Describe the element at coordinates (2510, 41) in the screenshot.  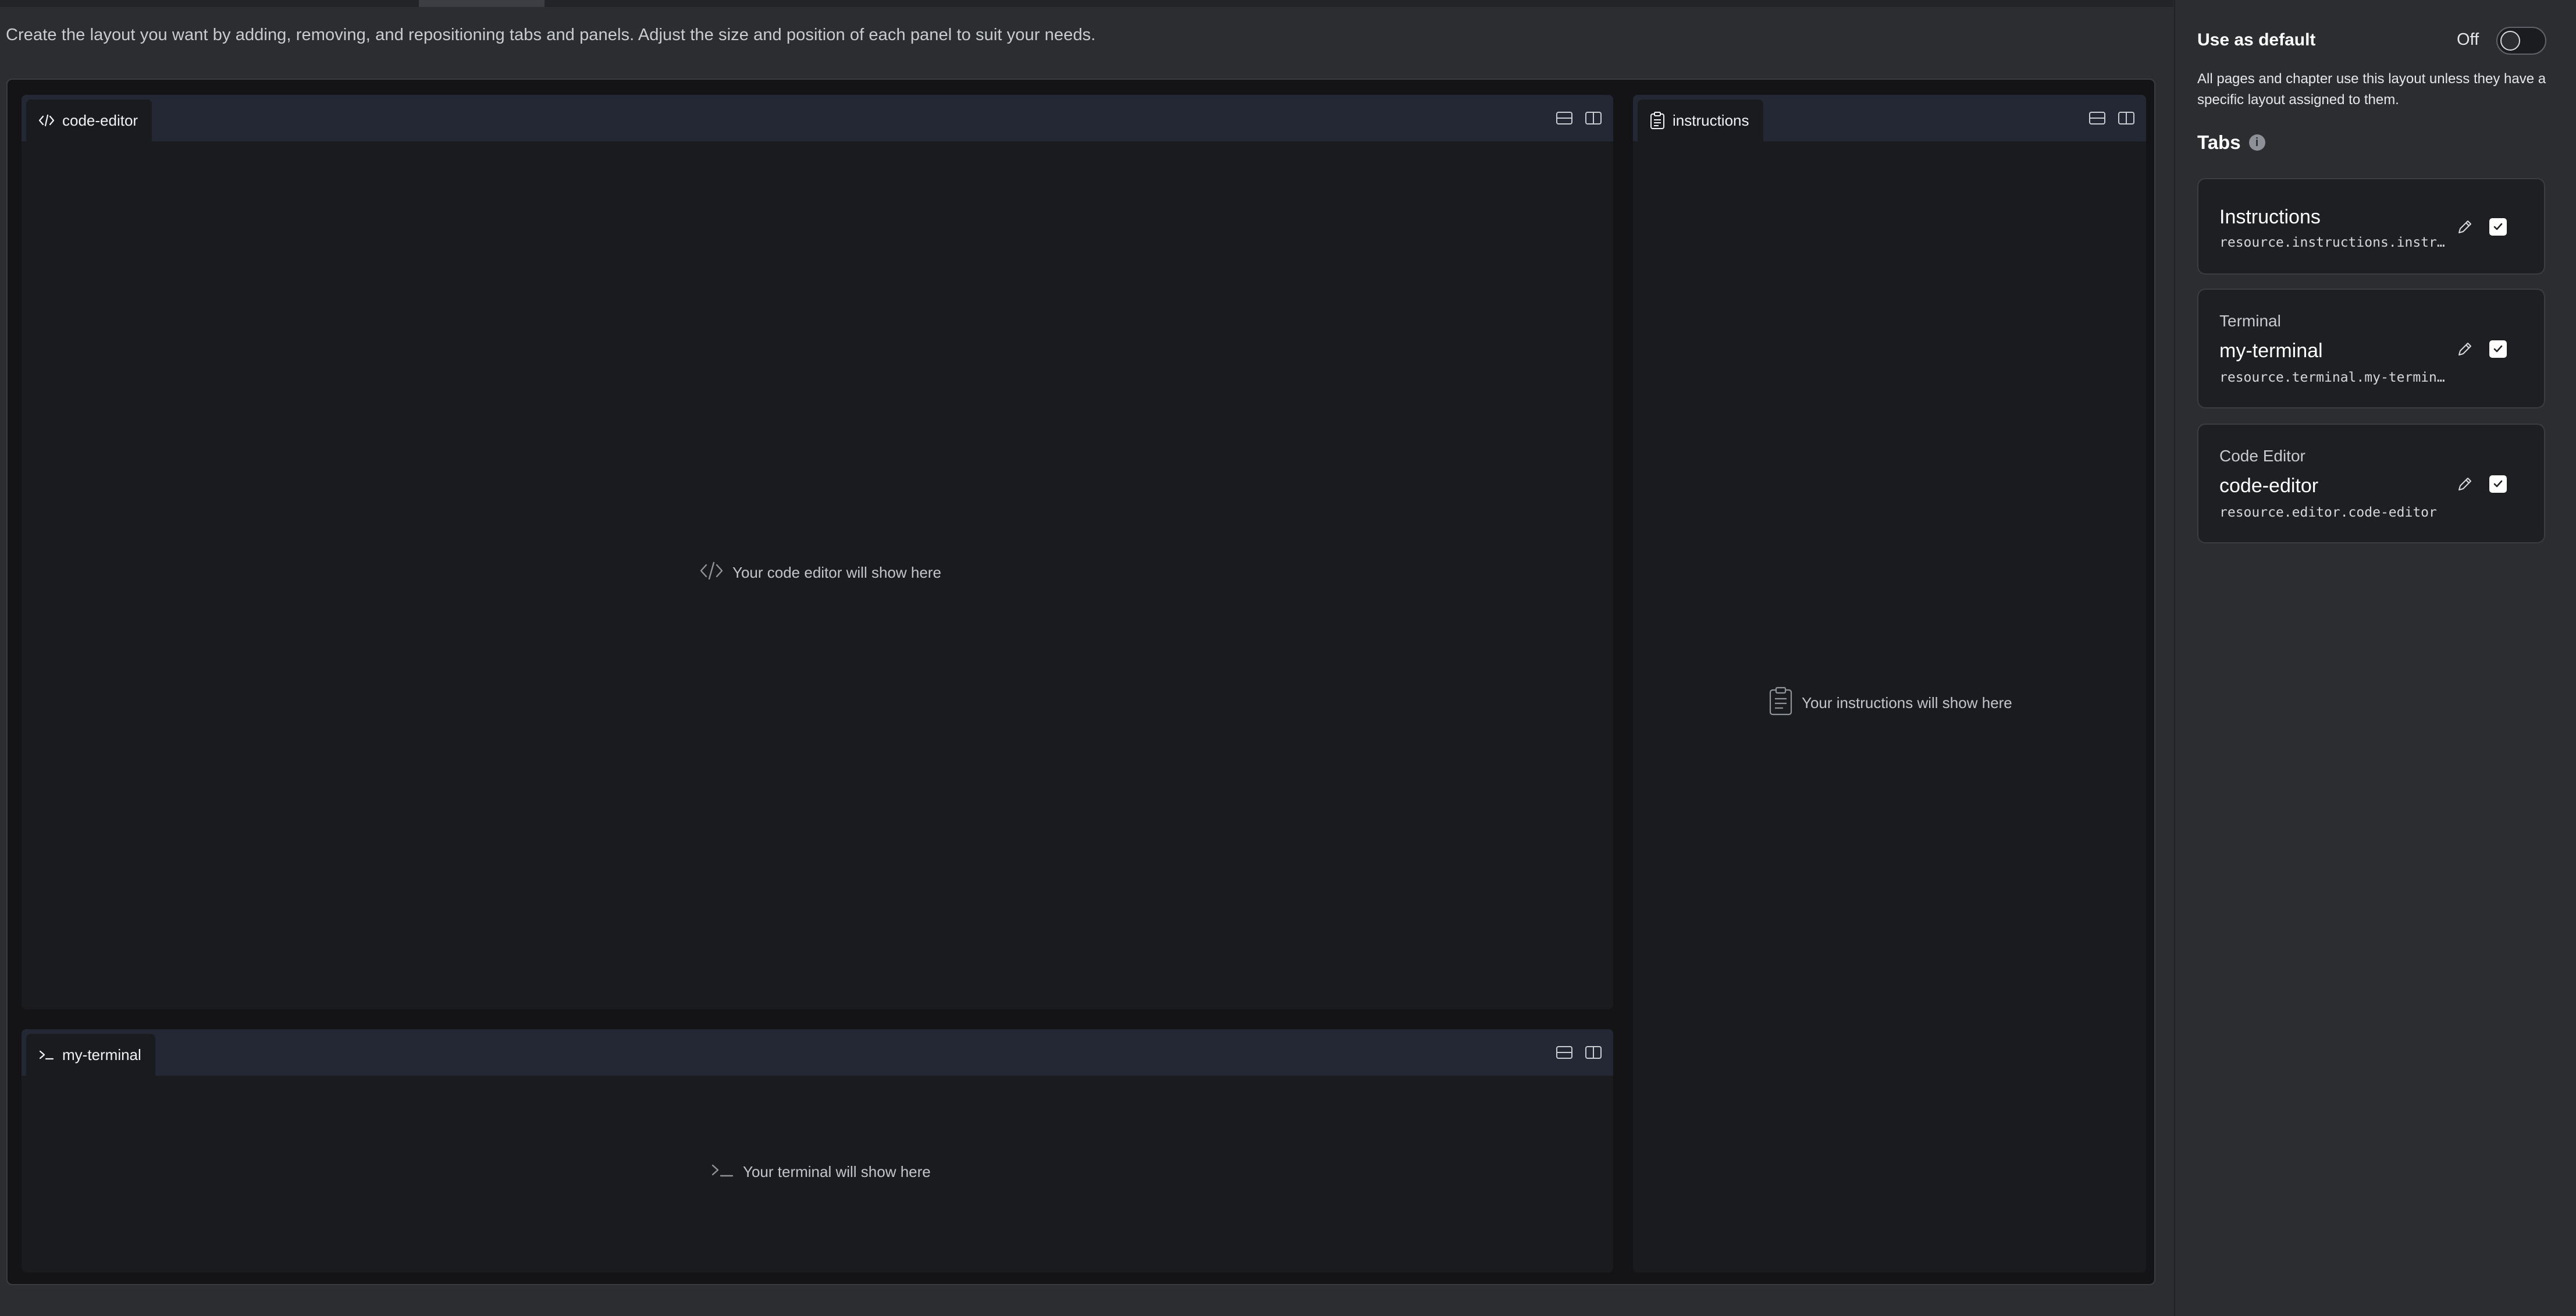
I see `toggle-knob` at that location.